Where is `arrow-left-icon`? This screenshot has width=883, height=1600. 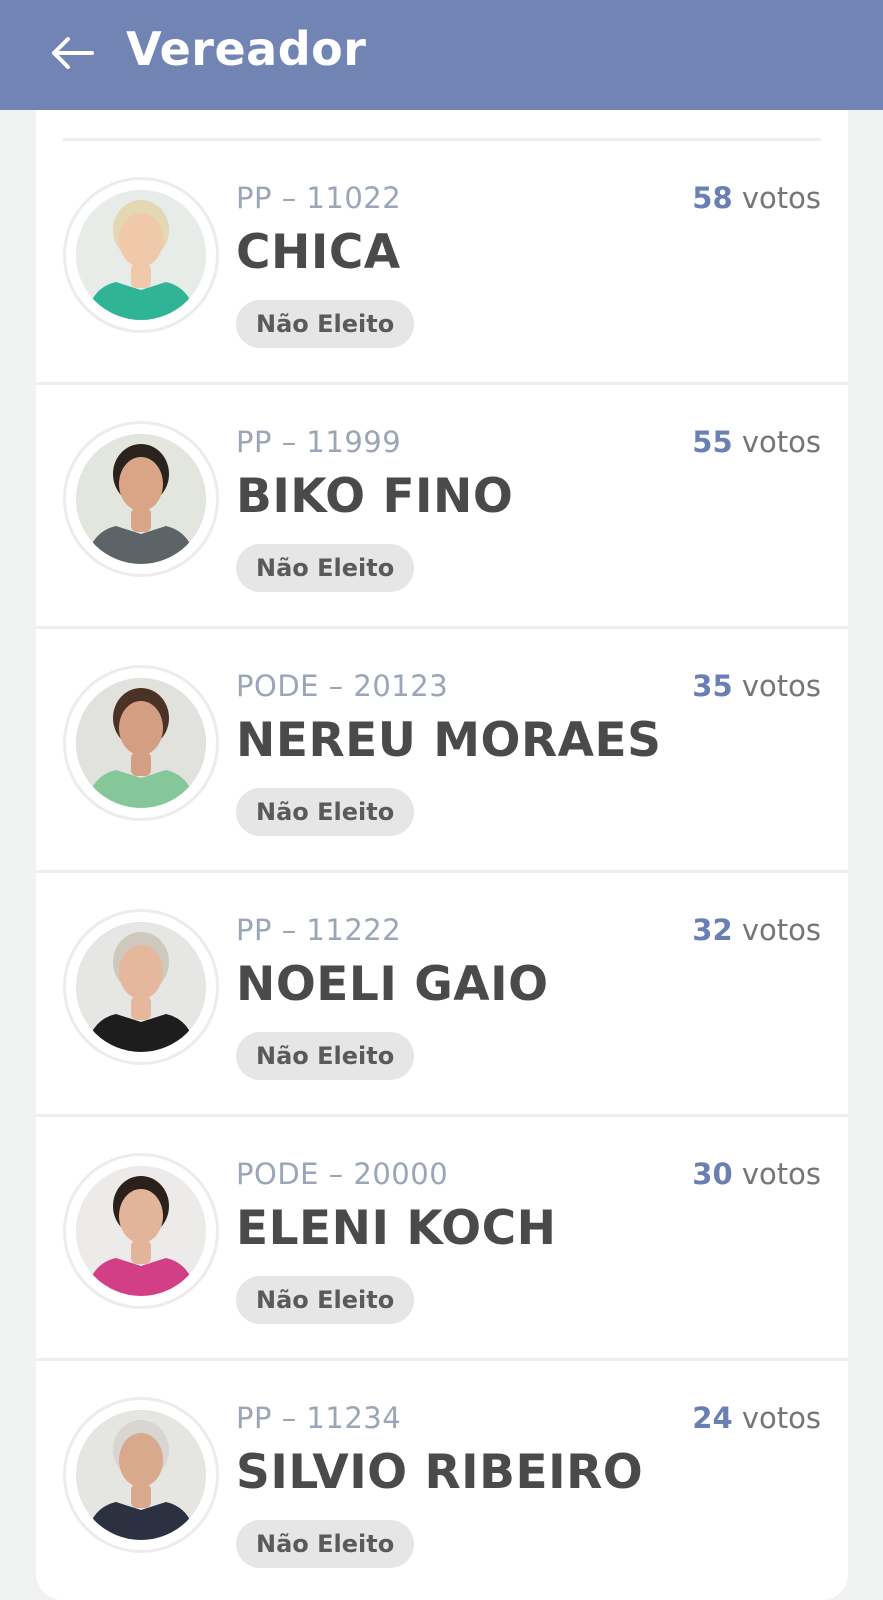 arrow-left-icon is located at coordinates (73, 53).